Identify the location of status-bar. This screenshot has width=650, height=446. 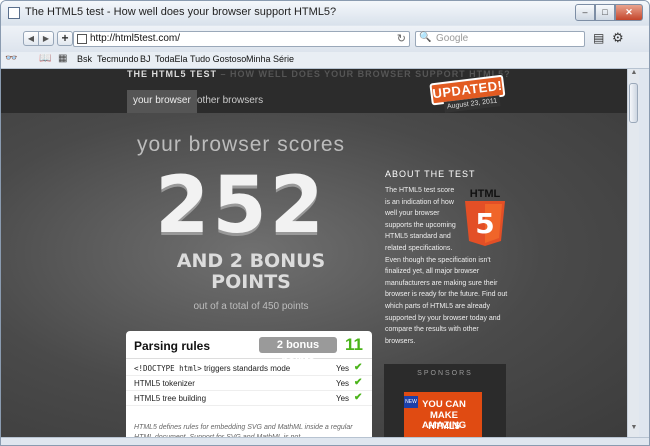
(325, 441).